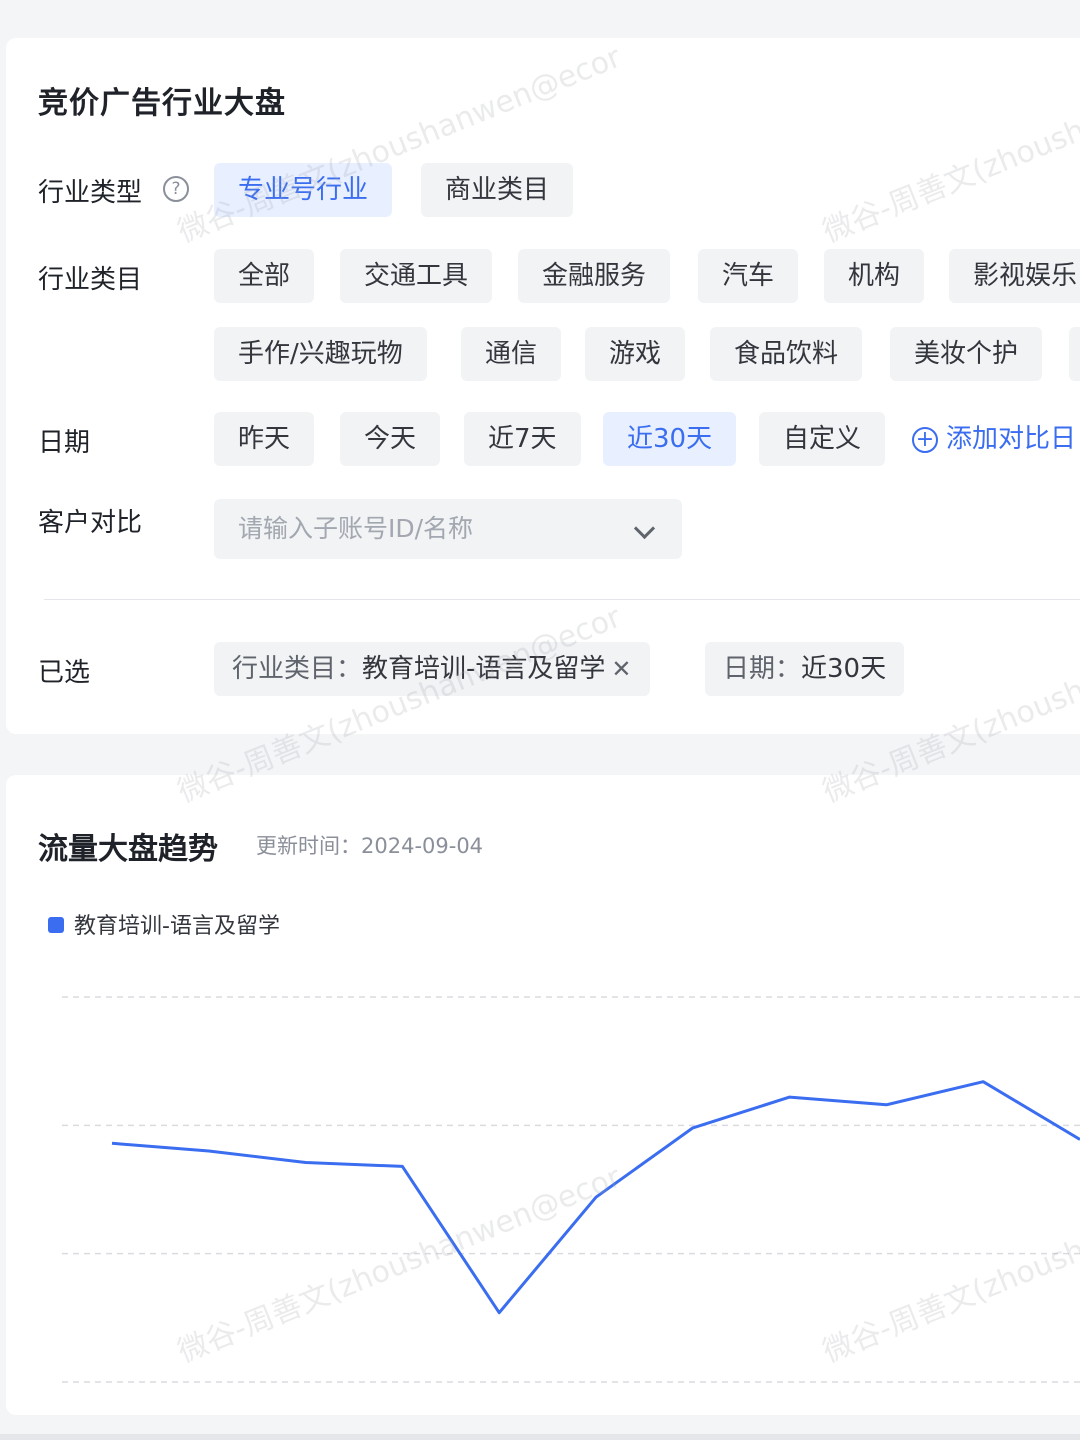 Image resolution: width=1080 pixels, height=1440 pixels. What do you see at coordinates (264, 439) in the screenshot?
I see `date-option-yesterday: 昨天` at bounding box center [264, 439].